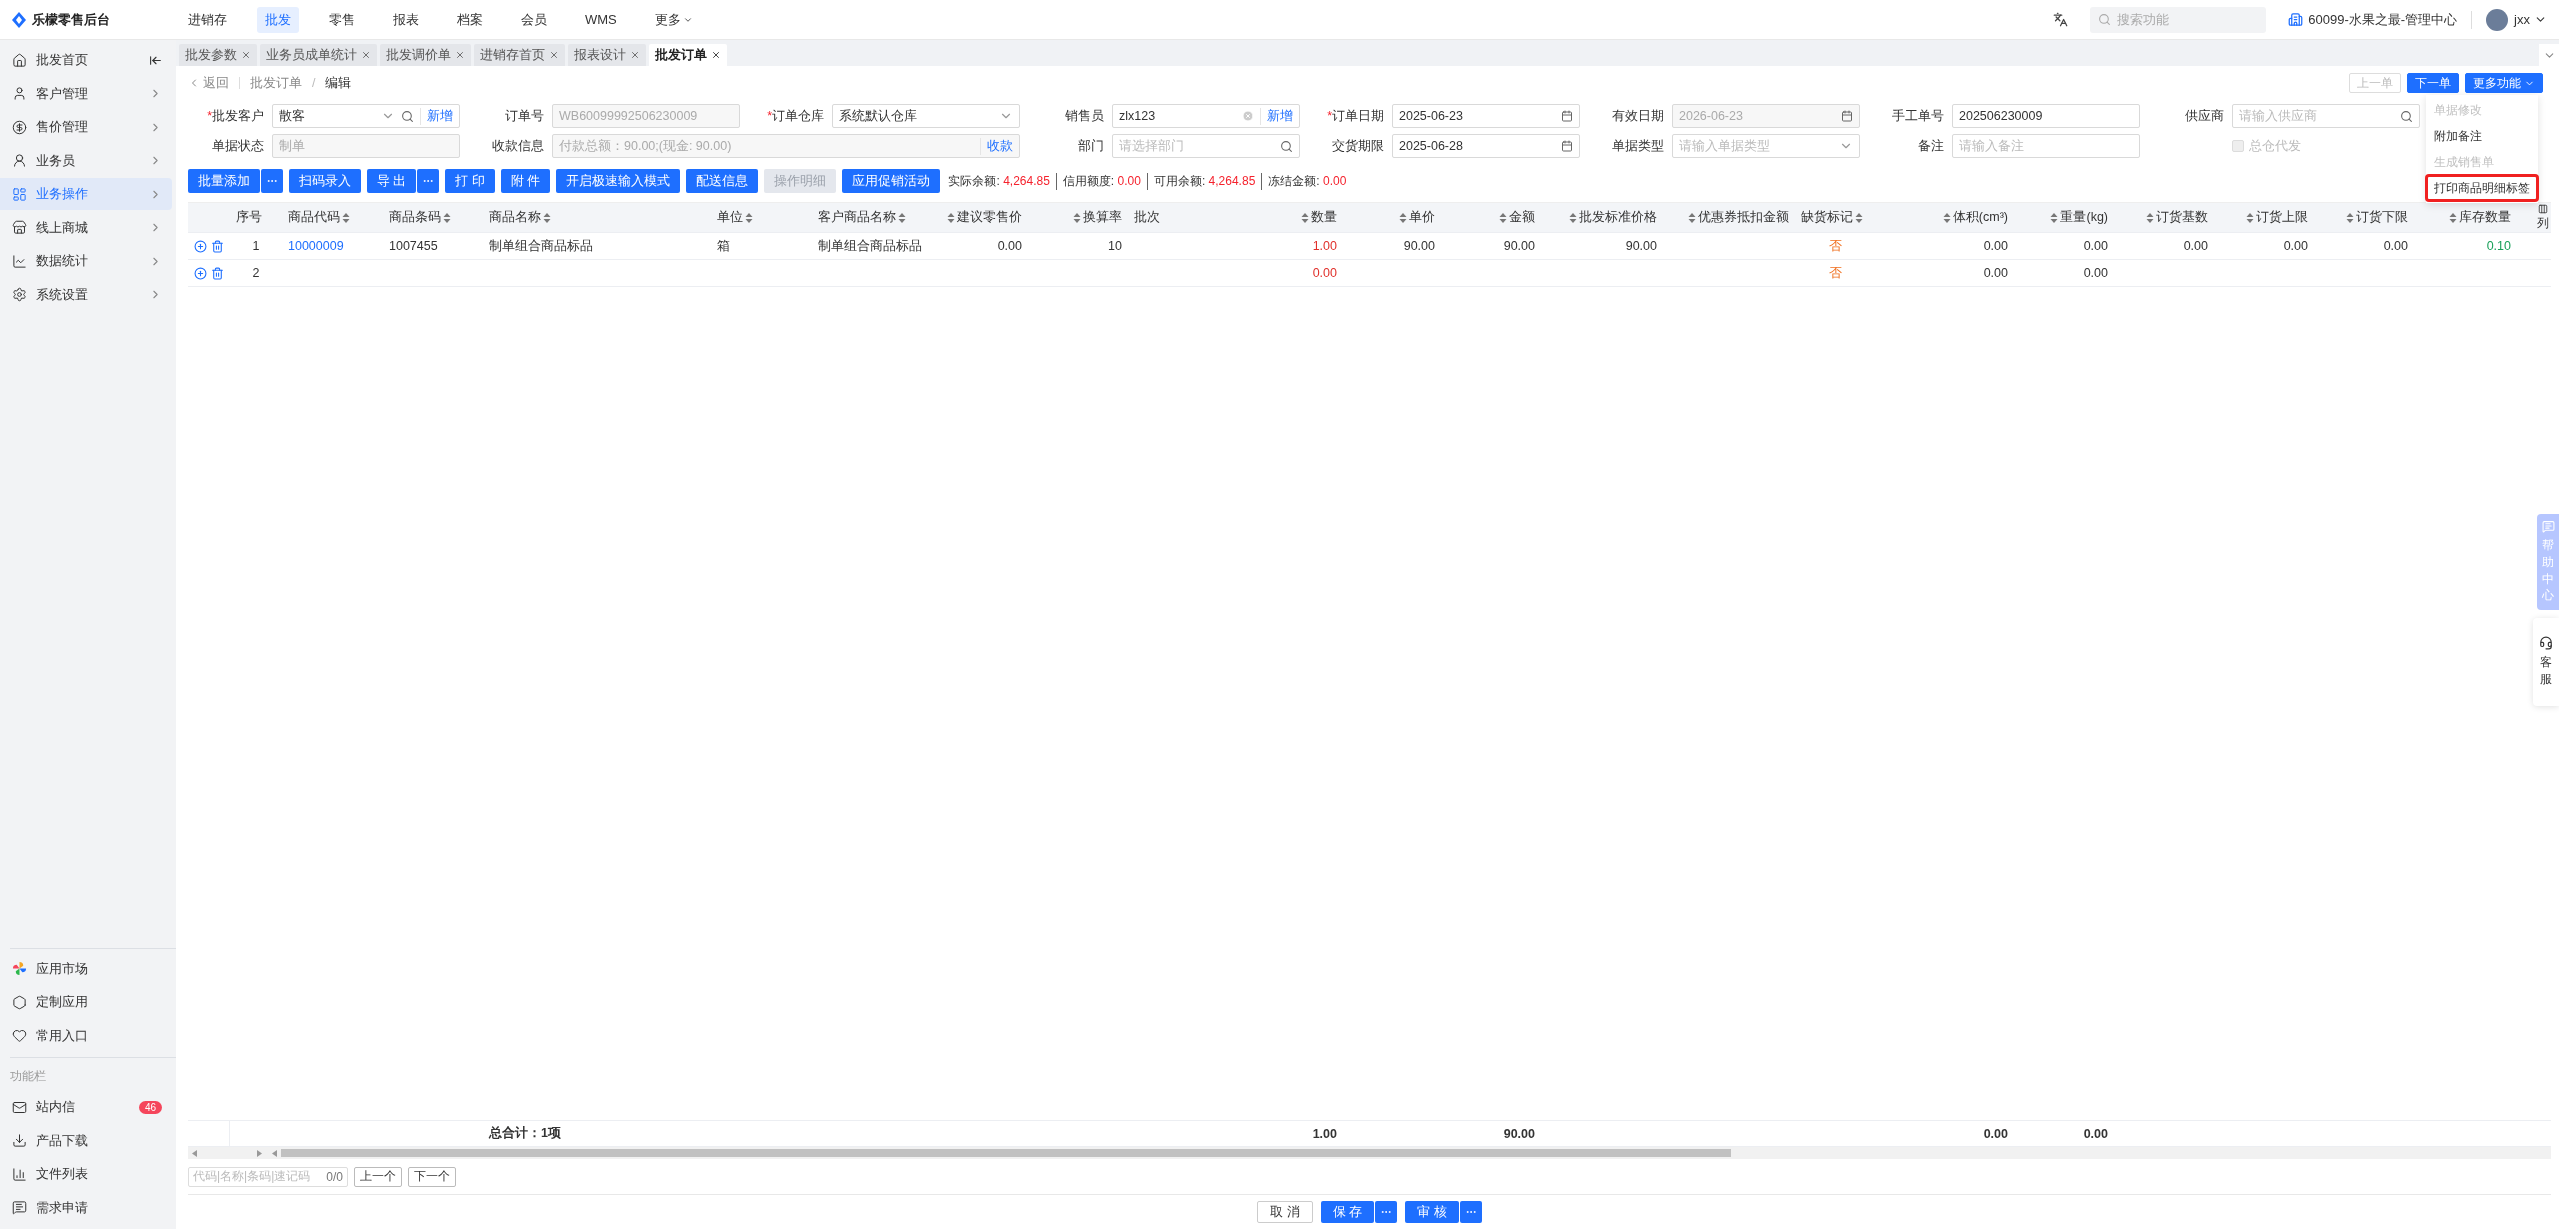  What do you see at coordinates (86, 127) in the screenshot?
I see `sidebar-item: 售价管理` at bounding box center [86, 127].